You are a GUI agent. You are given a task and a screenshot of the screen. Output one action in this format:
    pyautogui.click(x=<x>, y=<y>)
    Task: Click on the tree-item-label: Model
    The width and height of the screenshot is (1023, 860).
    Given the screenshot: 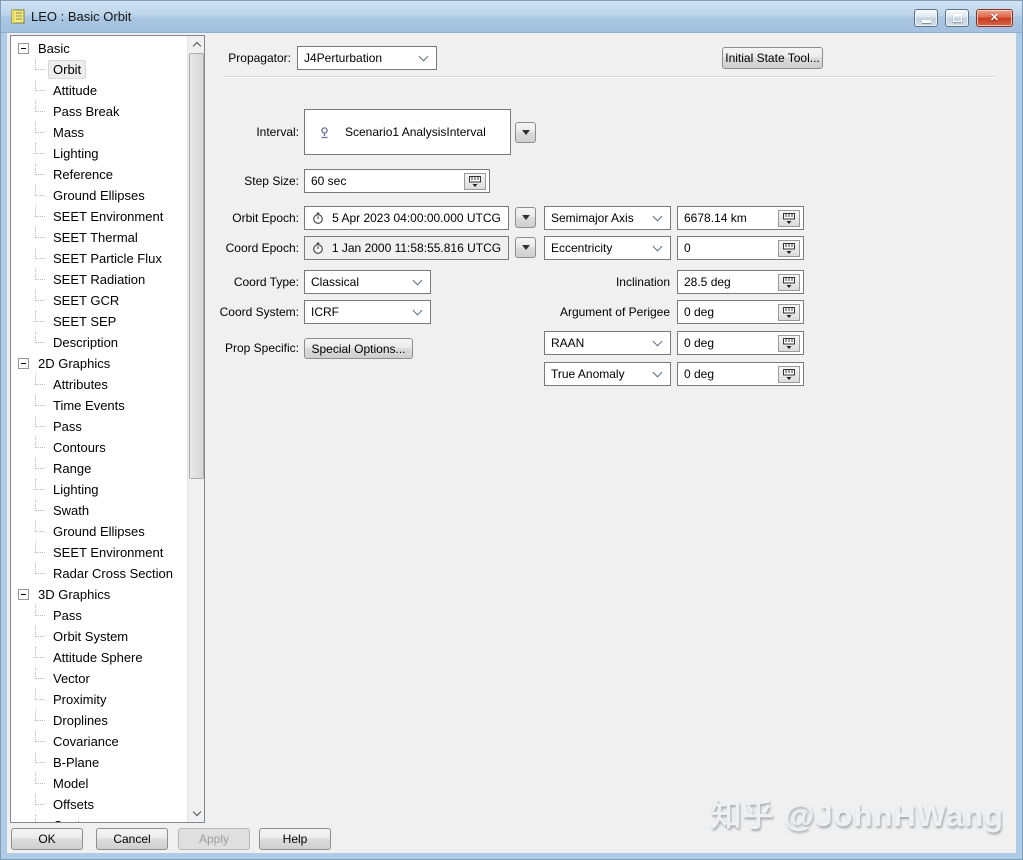 What is the action you would take?
    pyautogui.click(x=70, y=783)
    